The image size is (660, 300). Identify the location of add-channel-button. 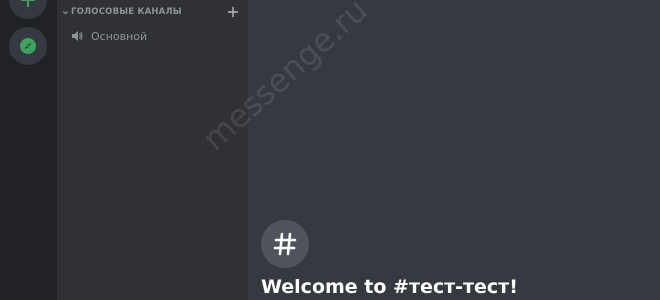
(233, 12).